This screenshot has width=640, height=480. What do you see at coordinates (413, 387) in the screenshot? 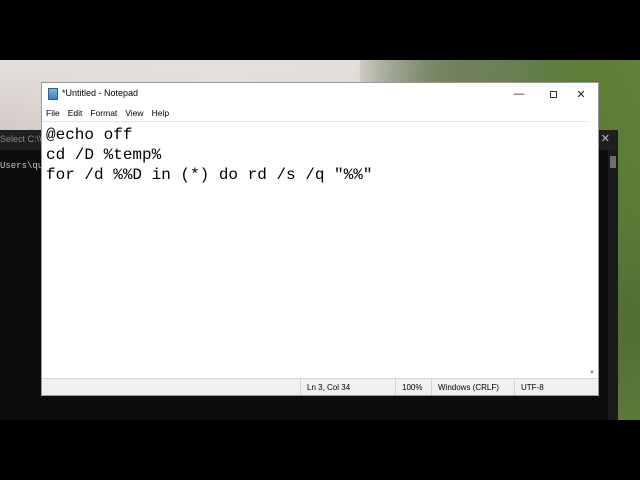
I see `status-zoom: 100%` at bounding box center [413, 387].